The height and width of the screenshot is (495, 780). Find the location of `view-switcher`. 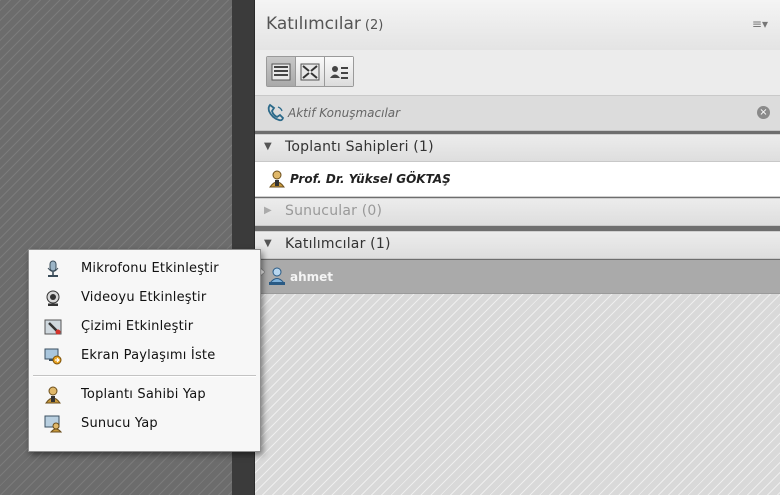

view-switcher is located at coordinates (310, 71).